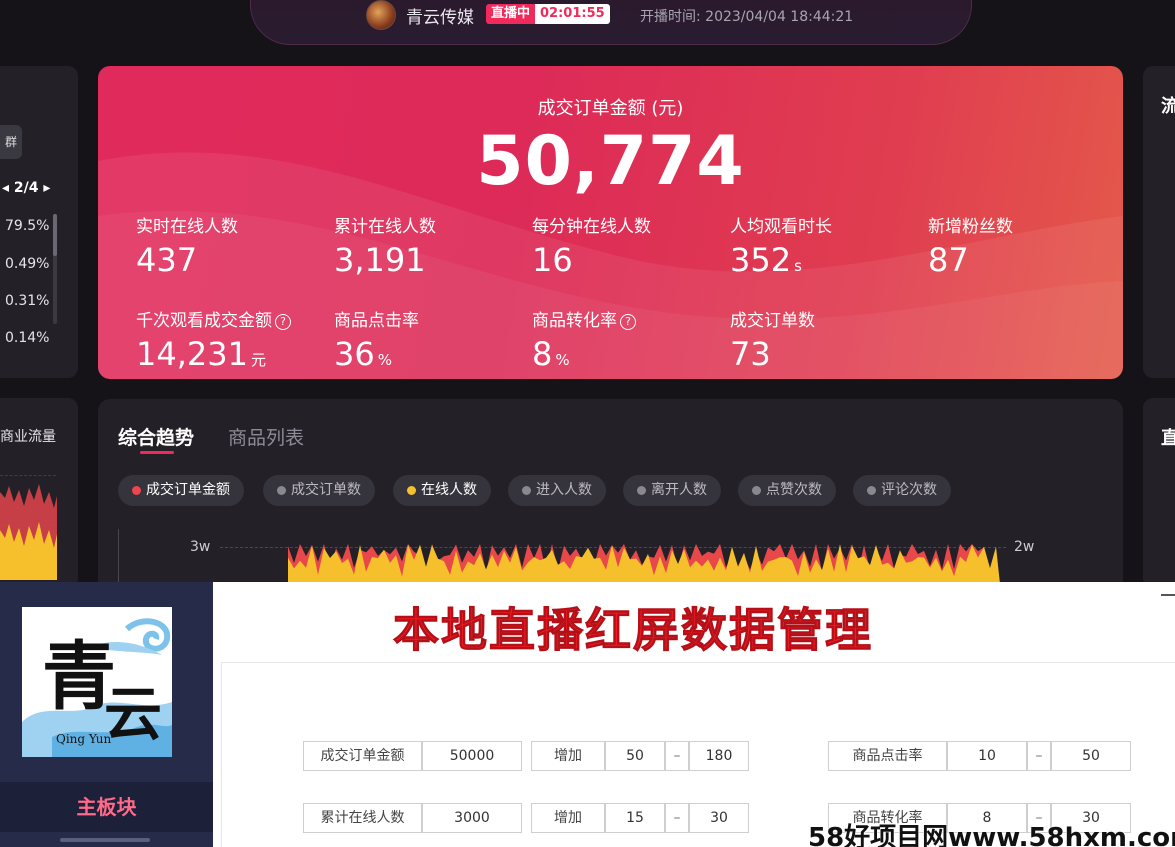 The height and width of the screenshot is (847, 1175). What do you see at coordinates (1024, 547) in the screenshot?
I see `y-right-tick-label: 2w` at bounding box center [1024, 547].